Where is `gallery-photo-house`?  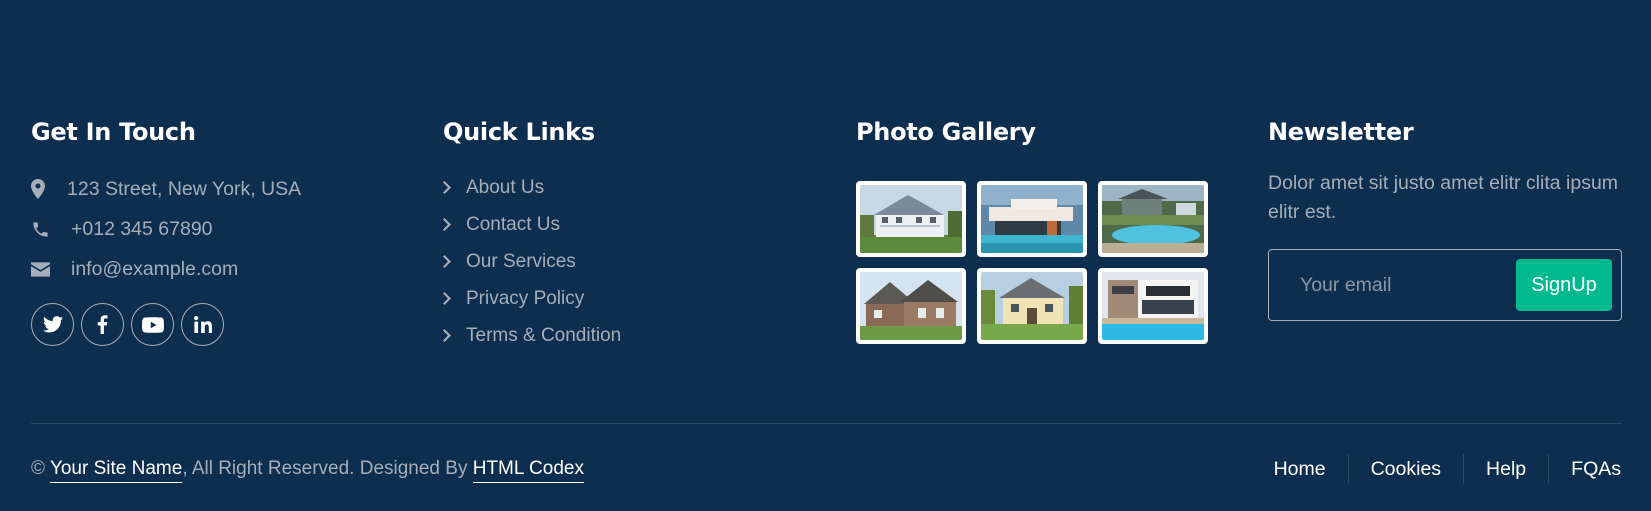
gallery-photo-house is located at coordinates (911, 219).